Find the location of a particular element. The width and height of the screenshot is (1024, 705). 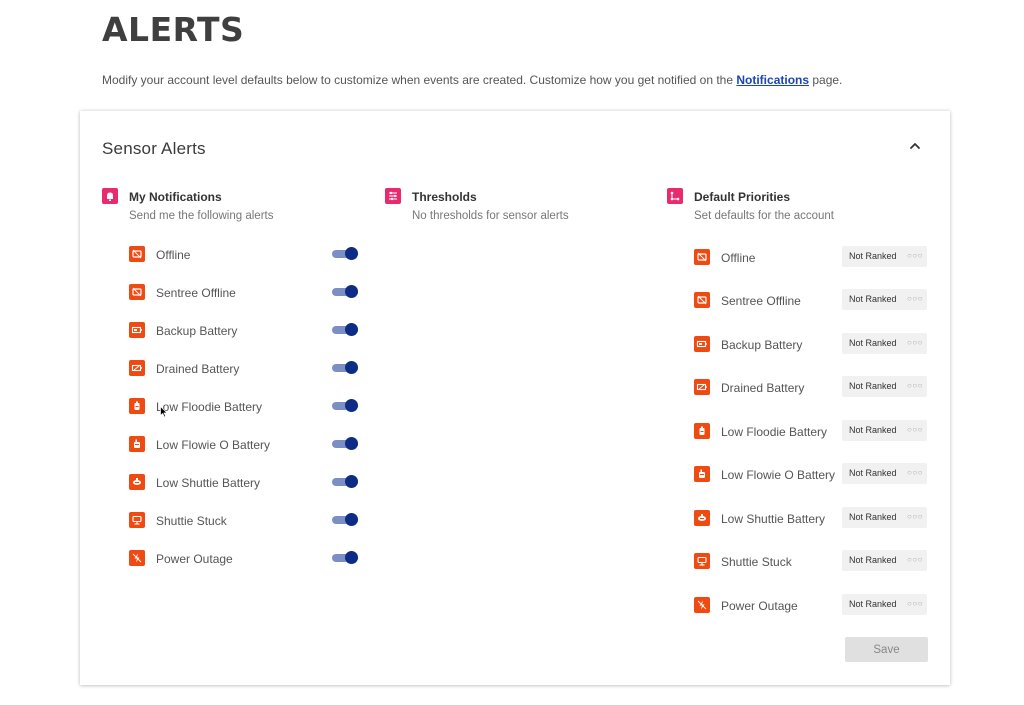

priority-label-offline: Offline is located at coordinates (738, 258).